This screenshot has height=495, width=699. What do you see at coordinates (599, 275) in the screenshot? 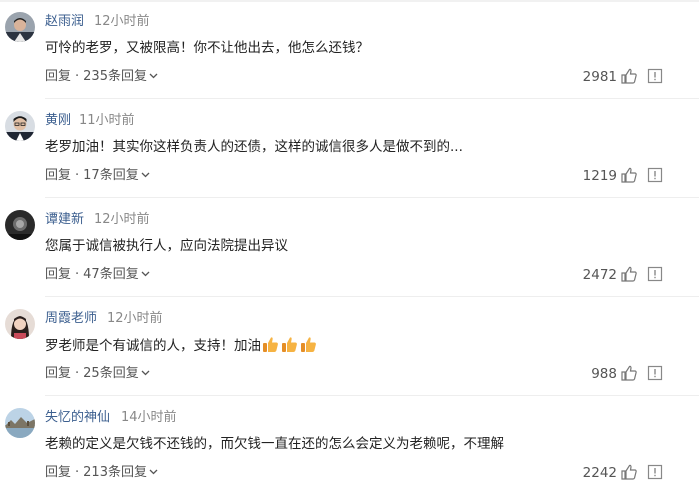
I see `like-count: 2472` at bounding box center [599, 275].